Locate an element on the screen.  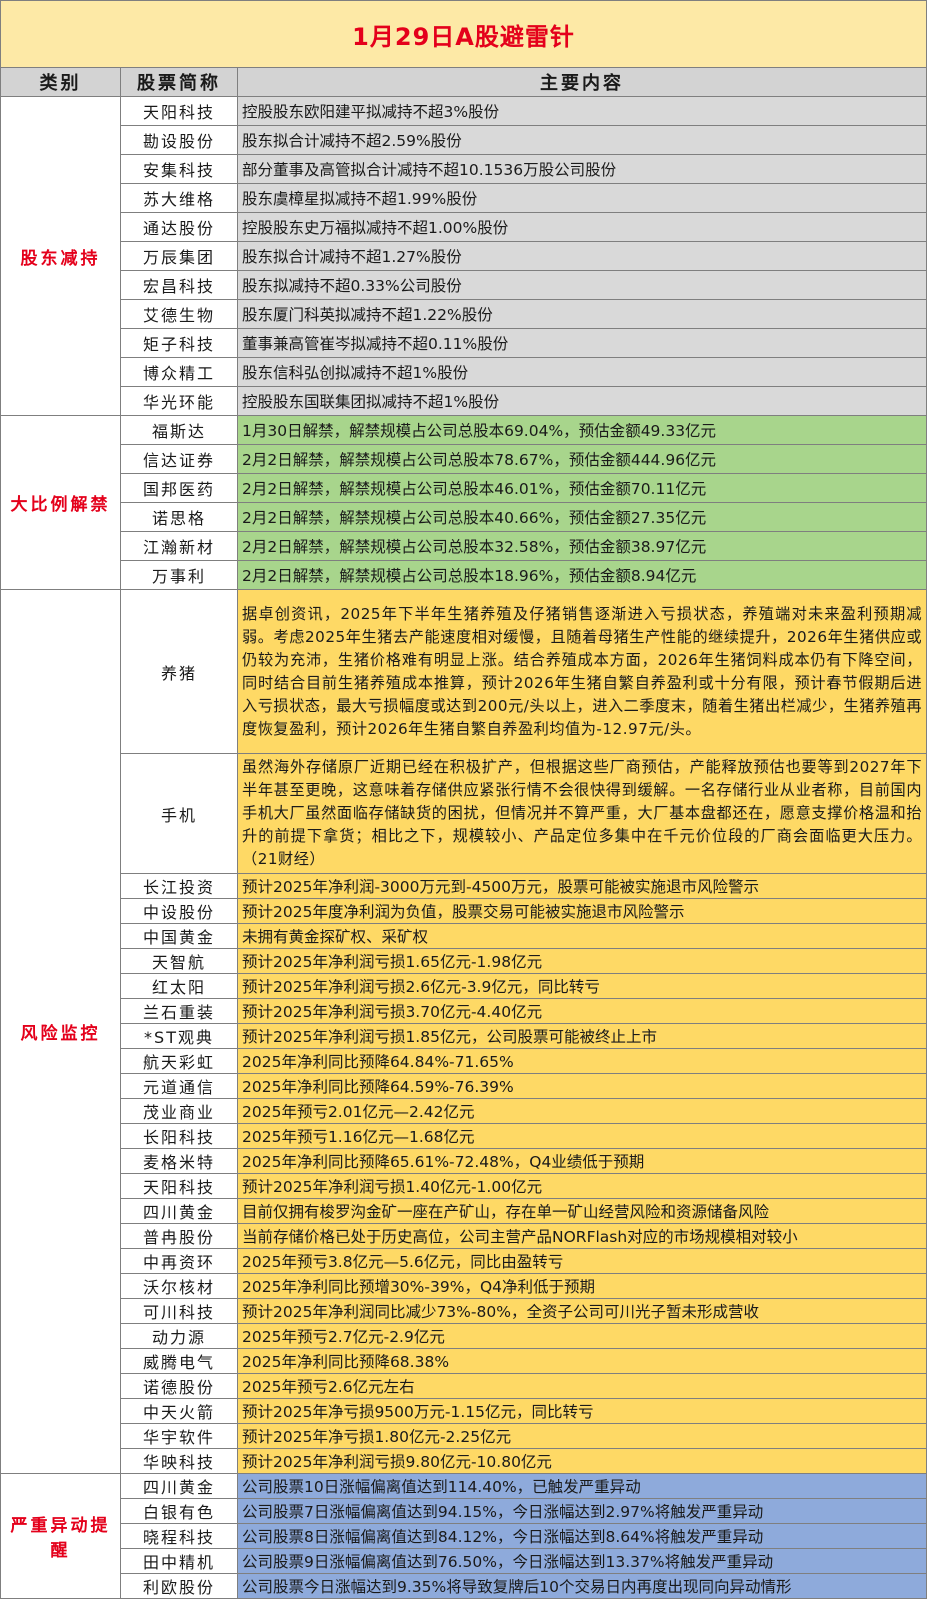
stock-name: 茂业商业 is located at coordinates (179, 1111).